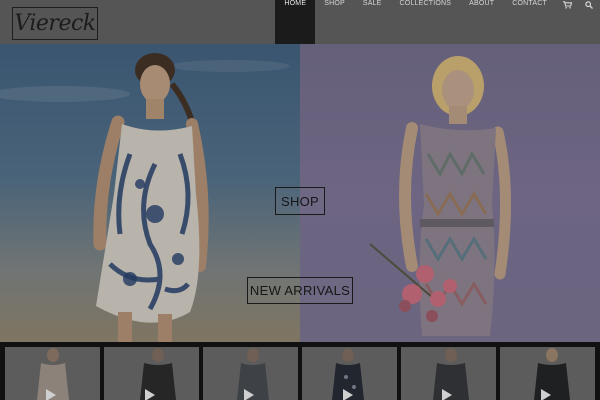 The image size is (600, 400). What do you see at coordinates (334, 22) in the screenshot?
I see `nav-item-shop: SHOP` at bounding box center [334, 22].